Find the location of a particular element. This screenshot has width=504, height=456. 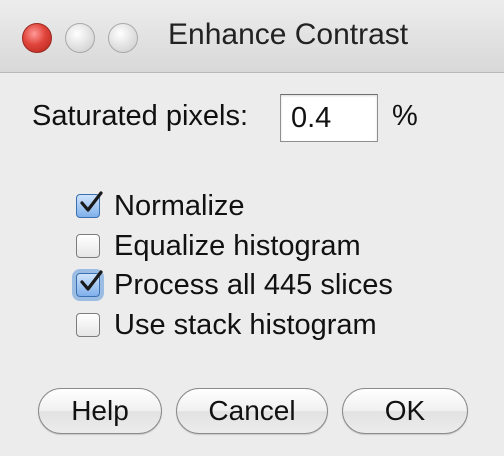

equalize-histogram-checkbox is located at coordinates (88, 246).